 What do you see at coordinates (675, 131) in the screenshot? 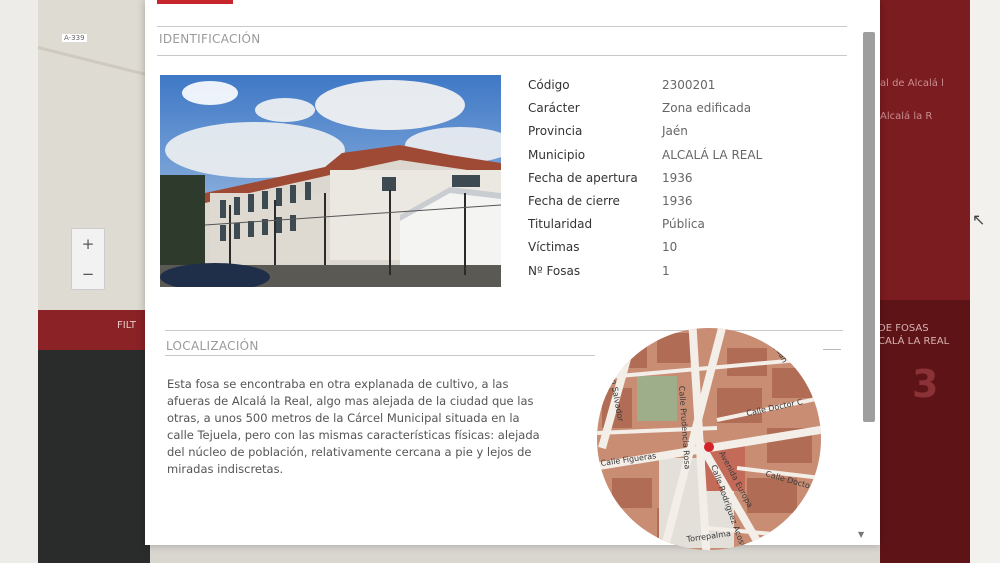
I see `field-value: Jaén` at bounding box center [675, 131].